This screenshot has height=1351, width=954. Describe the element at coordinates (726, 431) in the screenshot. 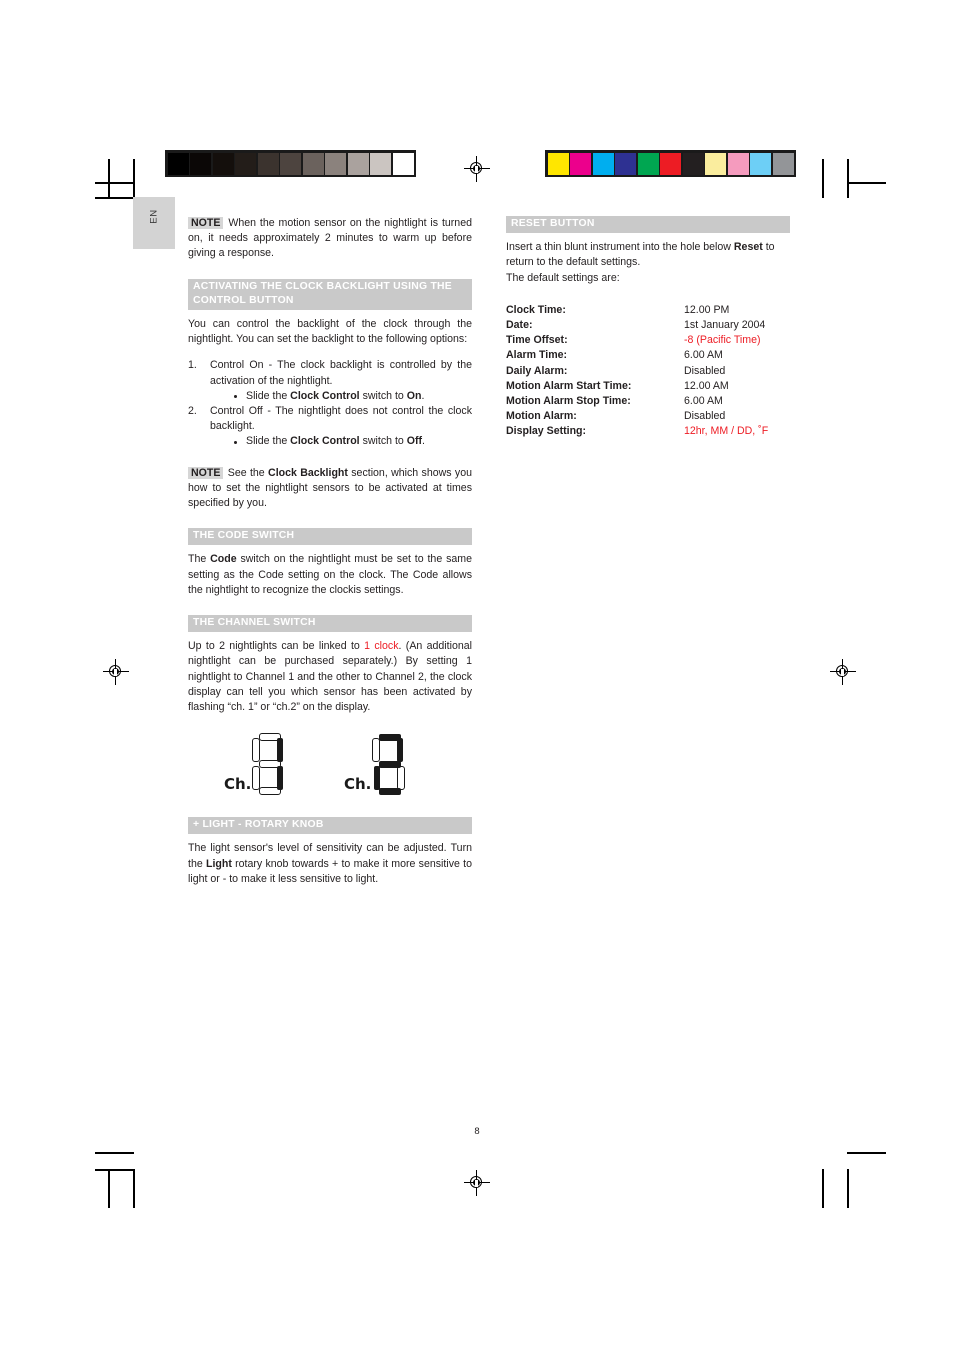

I see `setting-value: 12hr, MM / DD, ˚F` at that location.